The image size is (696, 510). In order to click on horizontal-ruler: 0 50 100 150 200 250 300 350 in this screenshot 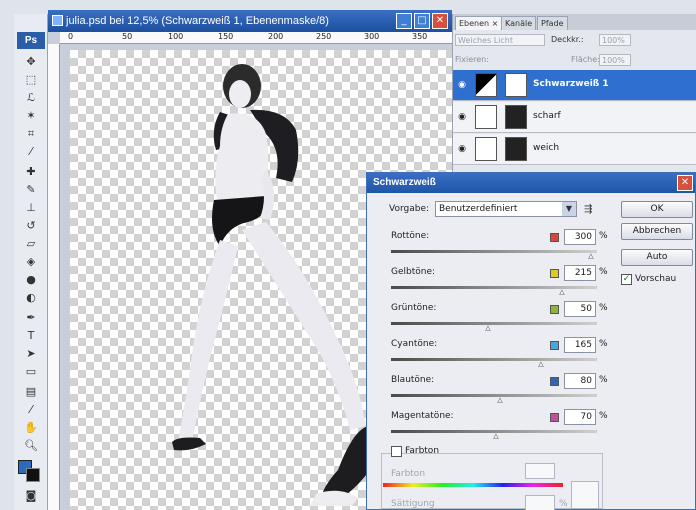, I will do `click(256, 38)`.